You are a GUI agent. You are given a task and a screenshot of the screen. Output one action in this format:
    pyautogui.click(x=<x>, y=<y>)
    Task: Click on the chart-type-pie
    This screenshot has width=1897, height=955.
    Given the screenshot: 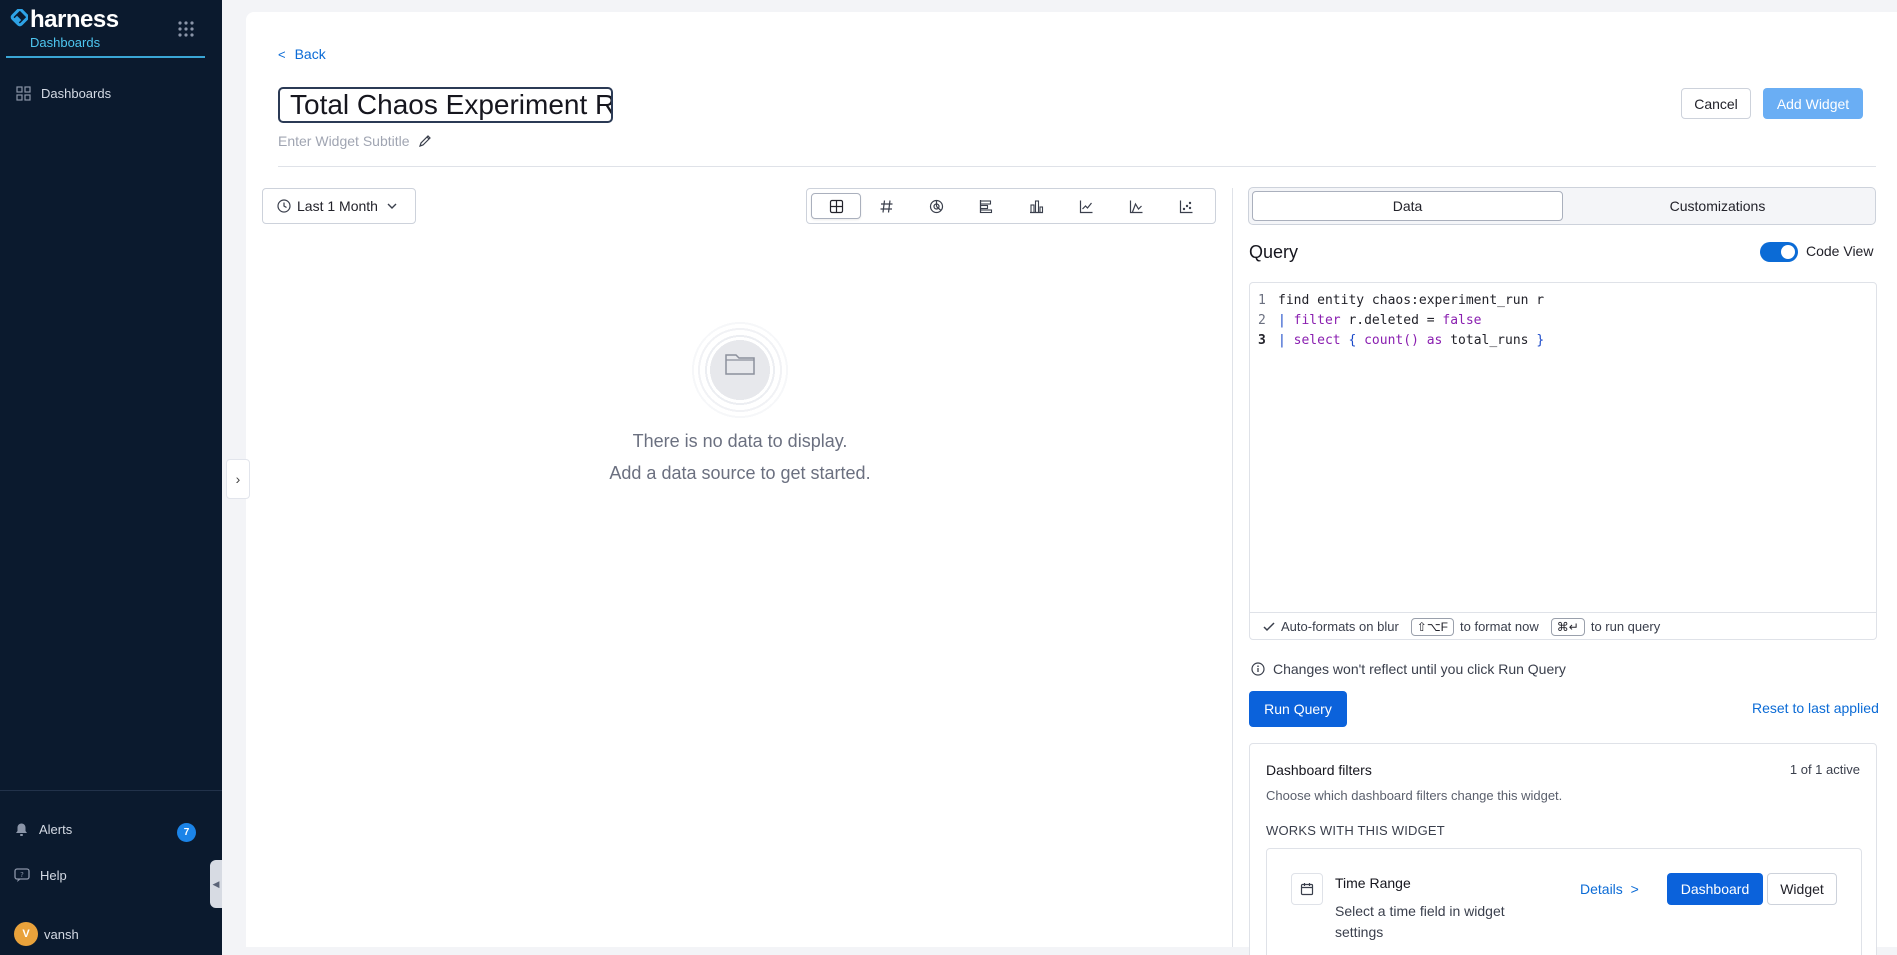 What is the action you would take?
    pyautogui.click(x=936, y=206)
    